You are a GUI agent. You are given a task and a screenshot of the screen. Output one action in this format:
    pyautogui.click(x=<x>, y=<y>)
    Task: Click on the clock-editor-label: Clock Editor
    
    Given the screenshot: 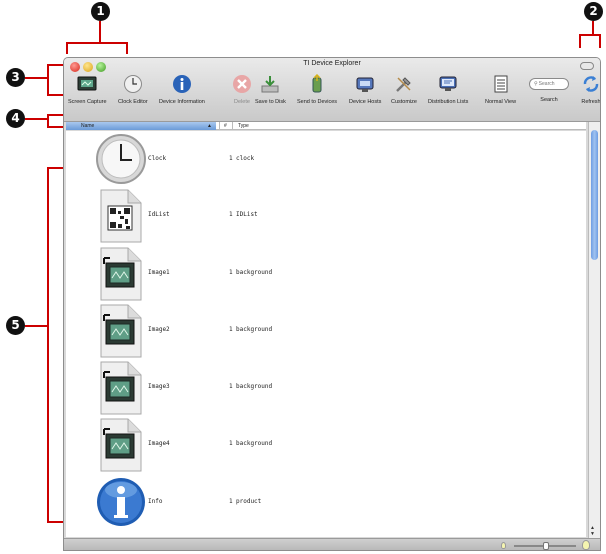 What is the action you would take?
    pyautogui.click(x=133, y=102)
    